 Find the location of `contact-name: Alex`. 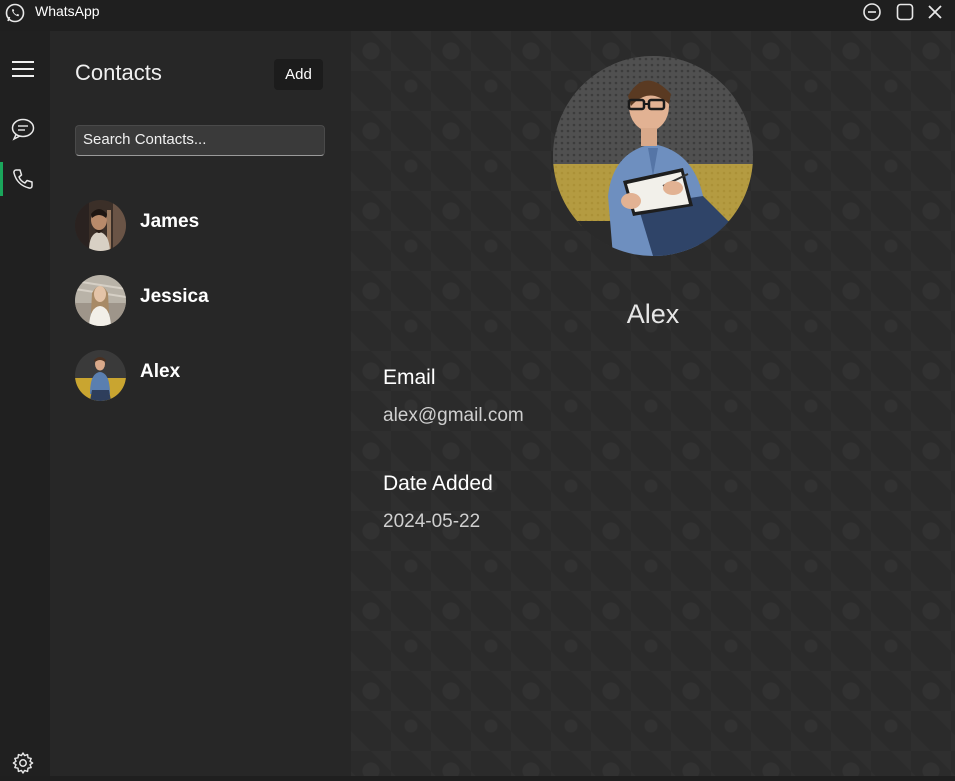

contact-name: Alex is located at coordinates (160, 371).